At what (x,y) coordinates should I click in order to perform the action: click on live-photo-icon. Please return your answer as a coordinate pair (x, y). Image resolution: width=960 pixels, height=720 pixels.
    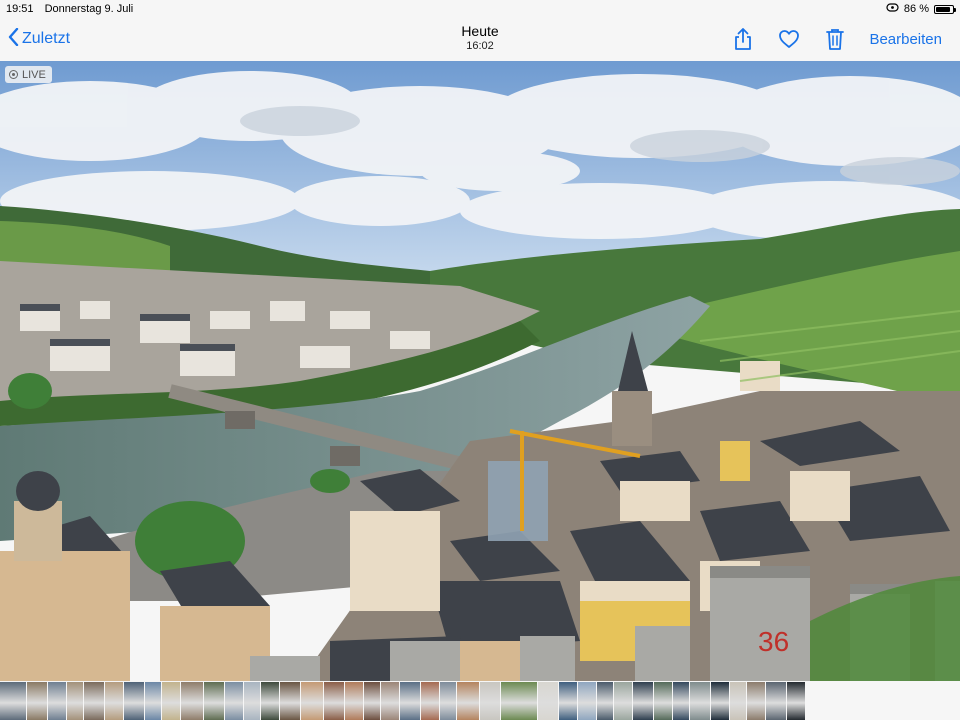
    Looking at the image, I should click on (13, 74).